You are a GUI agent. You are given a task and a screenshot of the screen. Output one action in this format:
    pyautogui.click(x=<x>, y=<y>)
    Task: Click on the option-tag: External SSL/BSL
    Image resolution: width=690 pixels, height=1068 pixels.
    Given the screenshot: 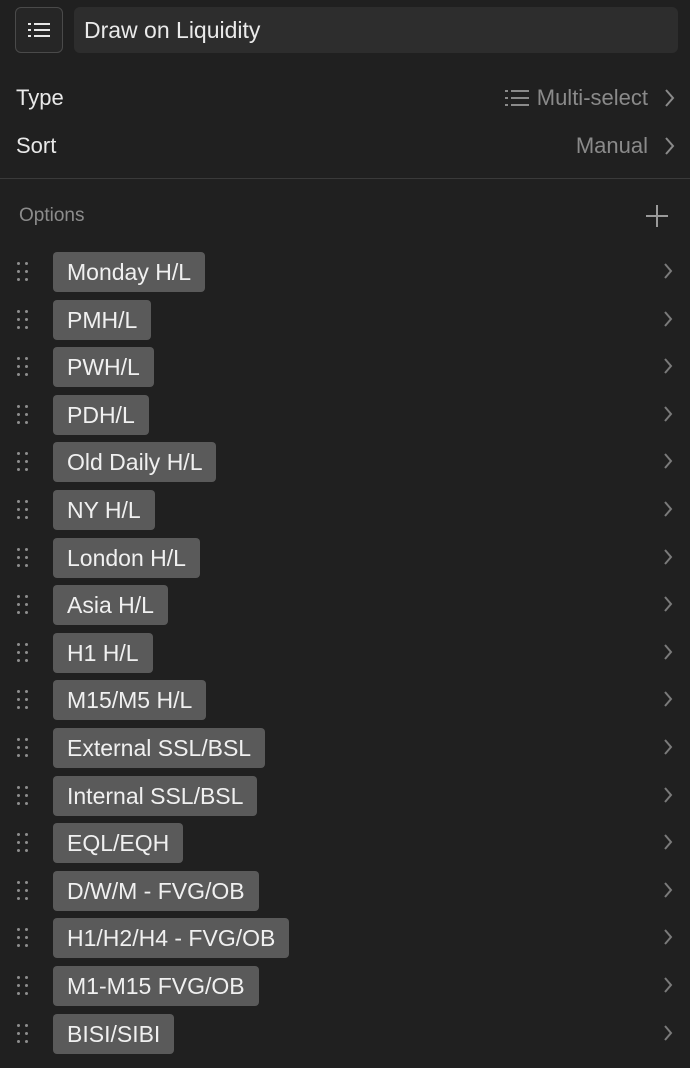 What is the action you would take?
    pyautogui.click(x=159, y=748)
    